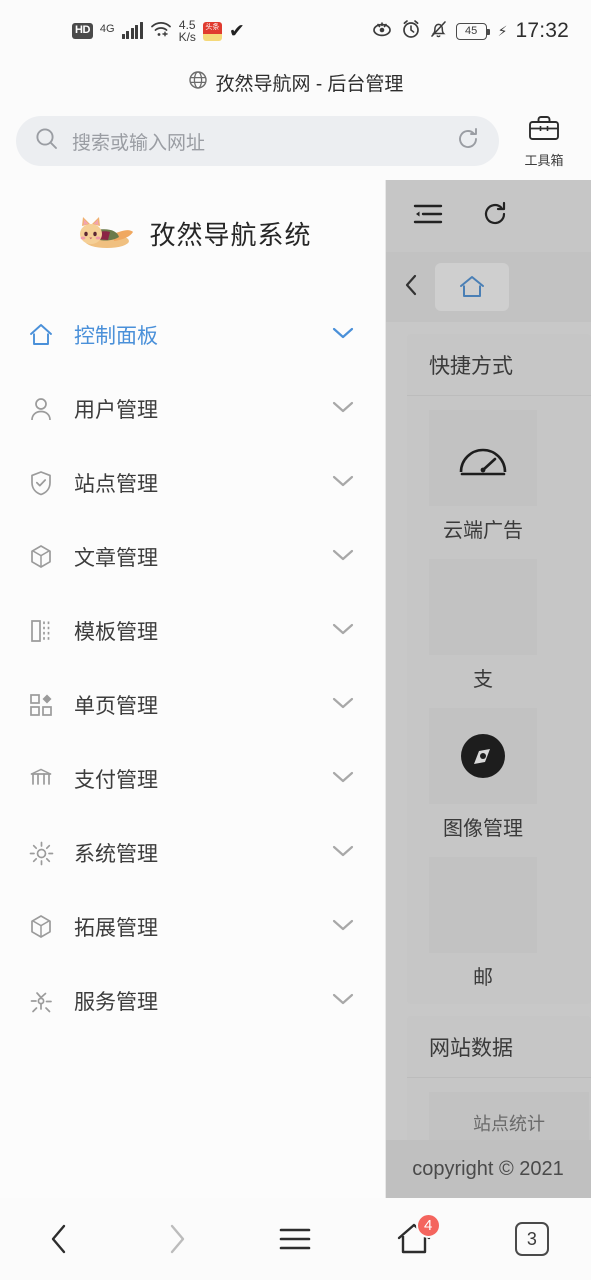 The height and width of the screenshot is (1280, 591). Describe the element at coordinates (468, 141) in the screenshot. I see `refresh-icon` at that location.